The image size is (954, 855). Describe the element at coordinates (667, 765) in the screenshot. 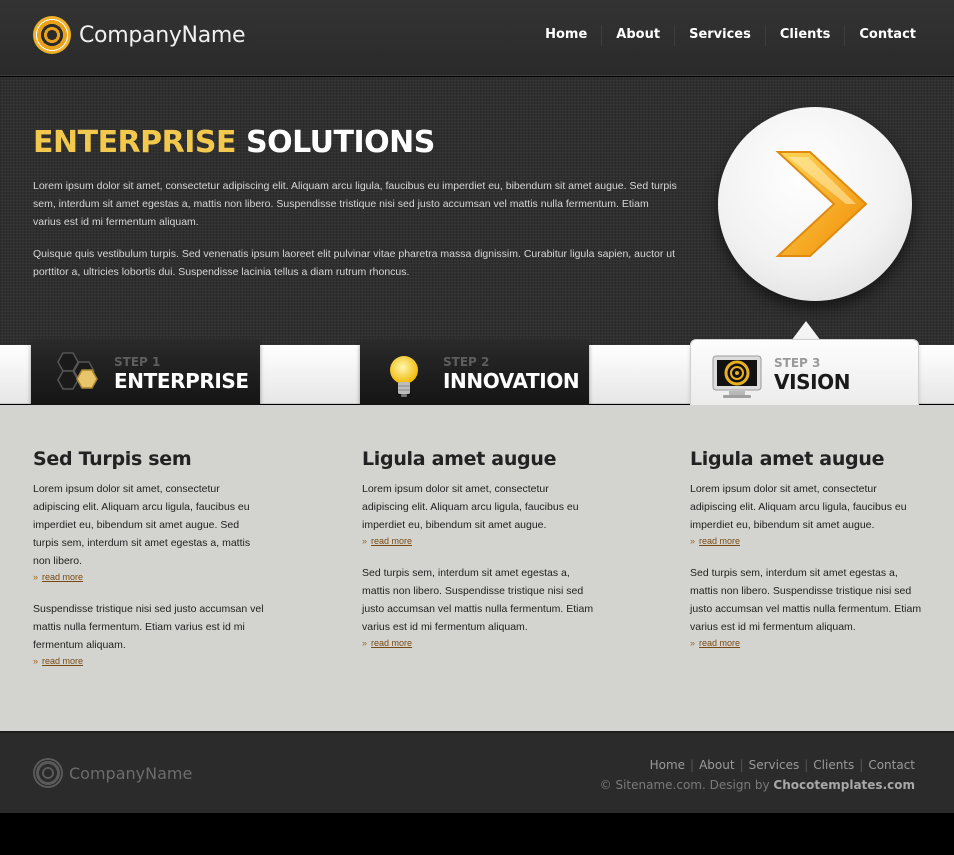

I see `footer-nav-home: Home` at that location.